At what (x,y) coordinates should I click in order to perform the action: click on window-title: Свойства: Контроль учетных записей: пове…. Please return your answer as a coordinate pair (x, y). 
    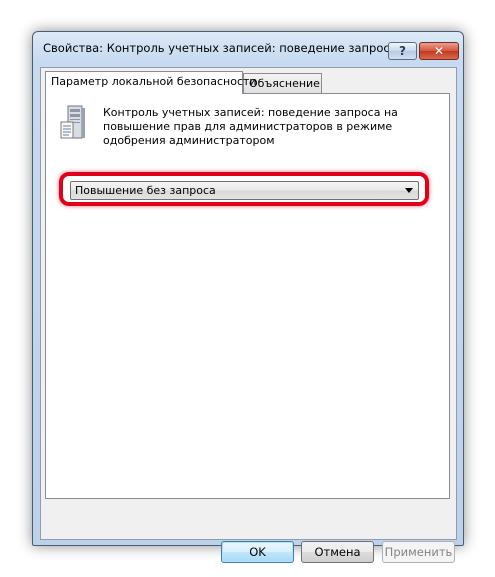
    Looking at the image, I should click on (215, 48).